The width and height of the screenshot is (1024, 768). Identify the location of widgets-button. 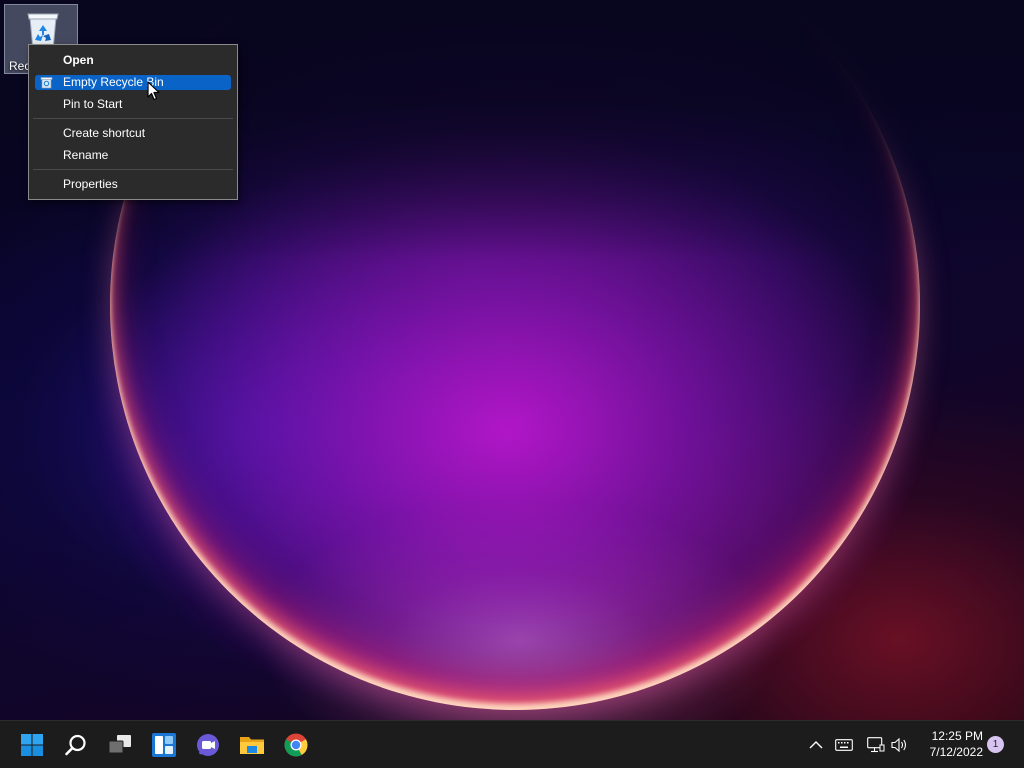
(164, 745).